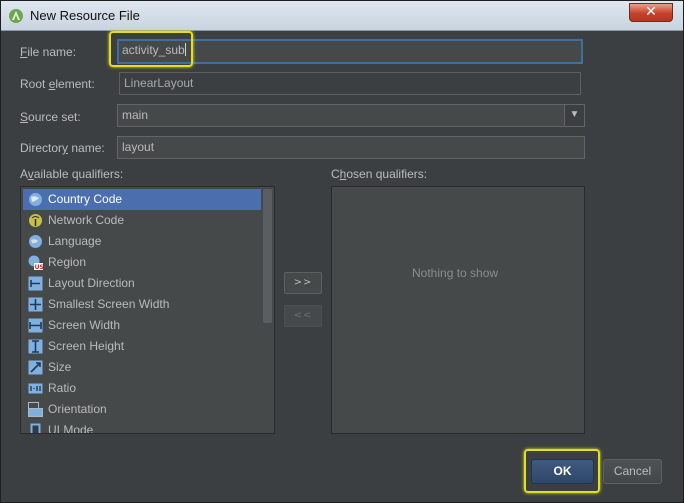 This screenshot has width=684, height=503. Describe the element at coordinates (35, 325) in the screenshot. I see `screen-width-icon` at that location.